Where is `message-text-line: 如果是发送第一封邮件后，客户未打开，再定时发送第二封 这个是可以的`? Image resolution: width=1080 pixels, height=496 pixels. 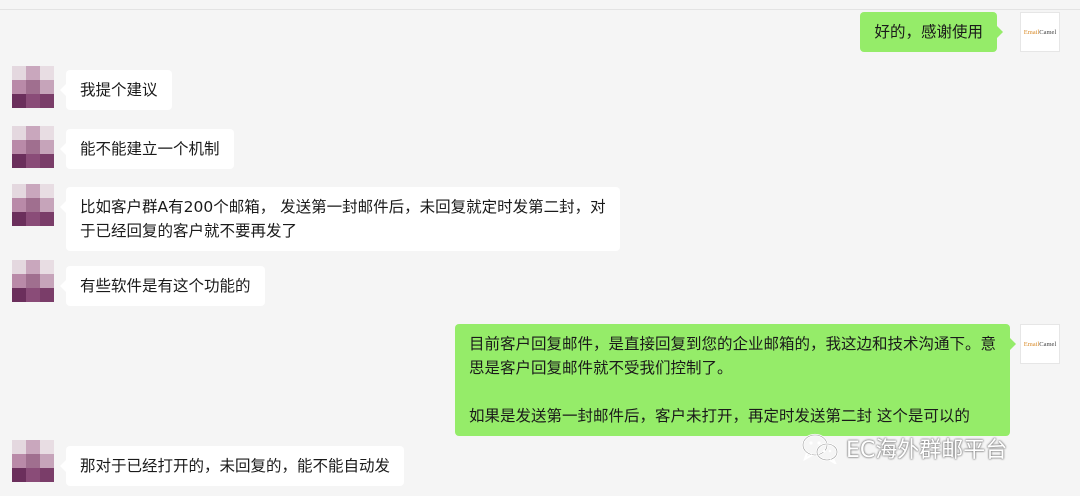 message-text-line: 如果是发送第一封邮件后，客户未打开，再定时发送第二封 这个是可以的 is located at coordinates (719, 416).